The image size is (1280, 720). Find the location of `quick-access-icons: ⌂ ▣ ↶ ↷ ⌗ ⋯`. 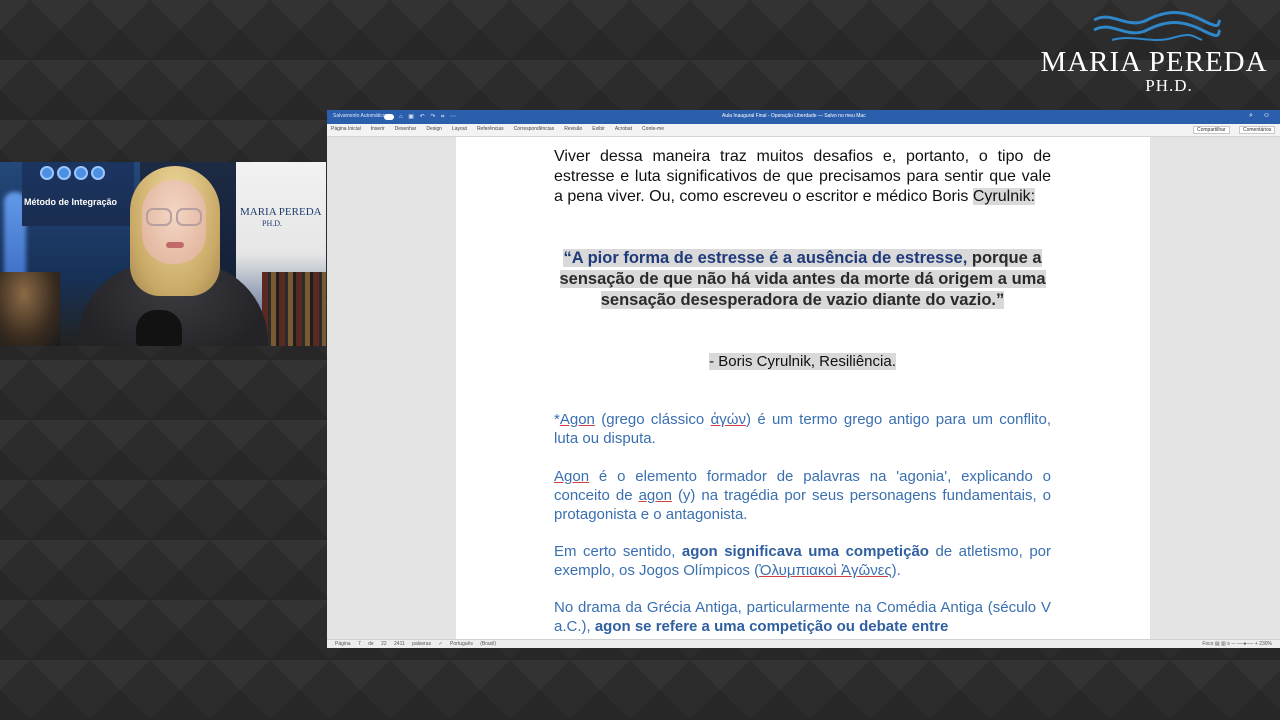

quick-access-icons: ⌂ ▣ ↶ ↷ ⌗ ⋯ is located at coordinates (428, 117).